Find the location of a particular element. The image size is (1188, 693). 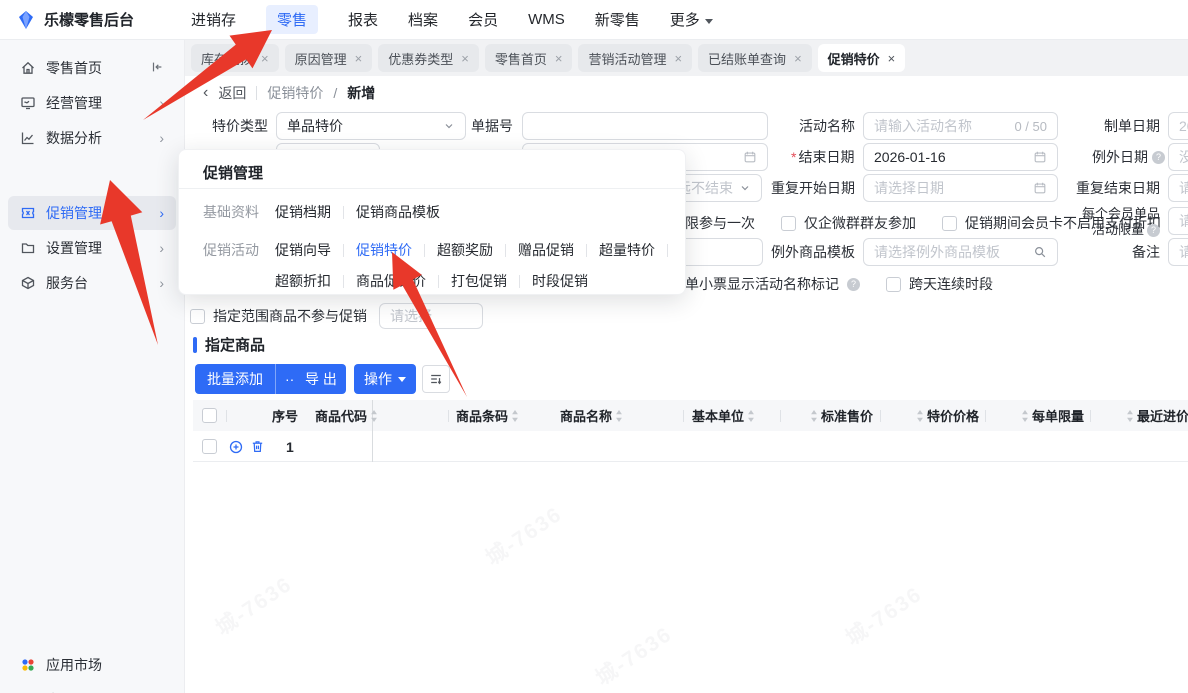

exclude-range-input: 请选择 is located at coordinates (431, 316).